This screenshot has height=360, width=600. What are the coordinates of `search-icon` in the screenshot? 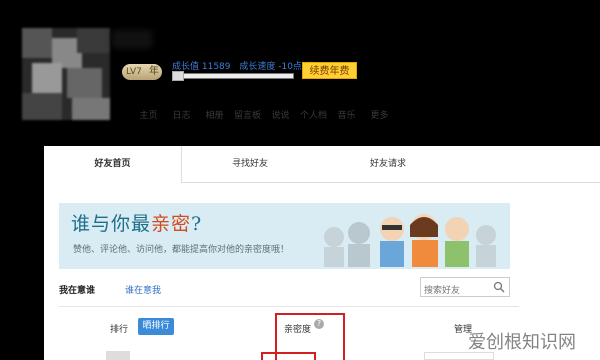 It's located at (499, 287).